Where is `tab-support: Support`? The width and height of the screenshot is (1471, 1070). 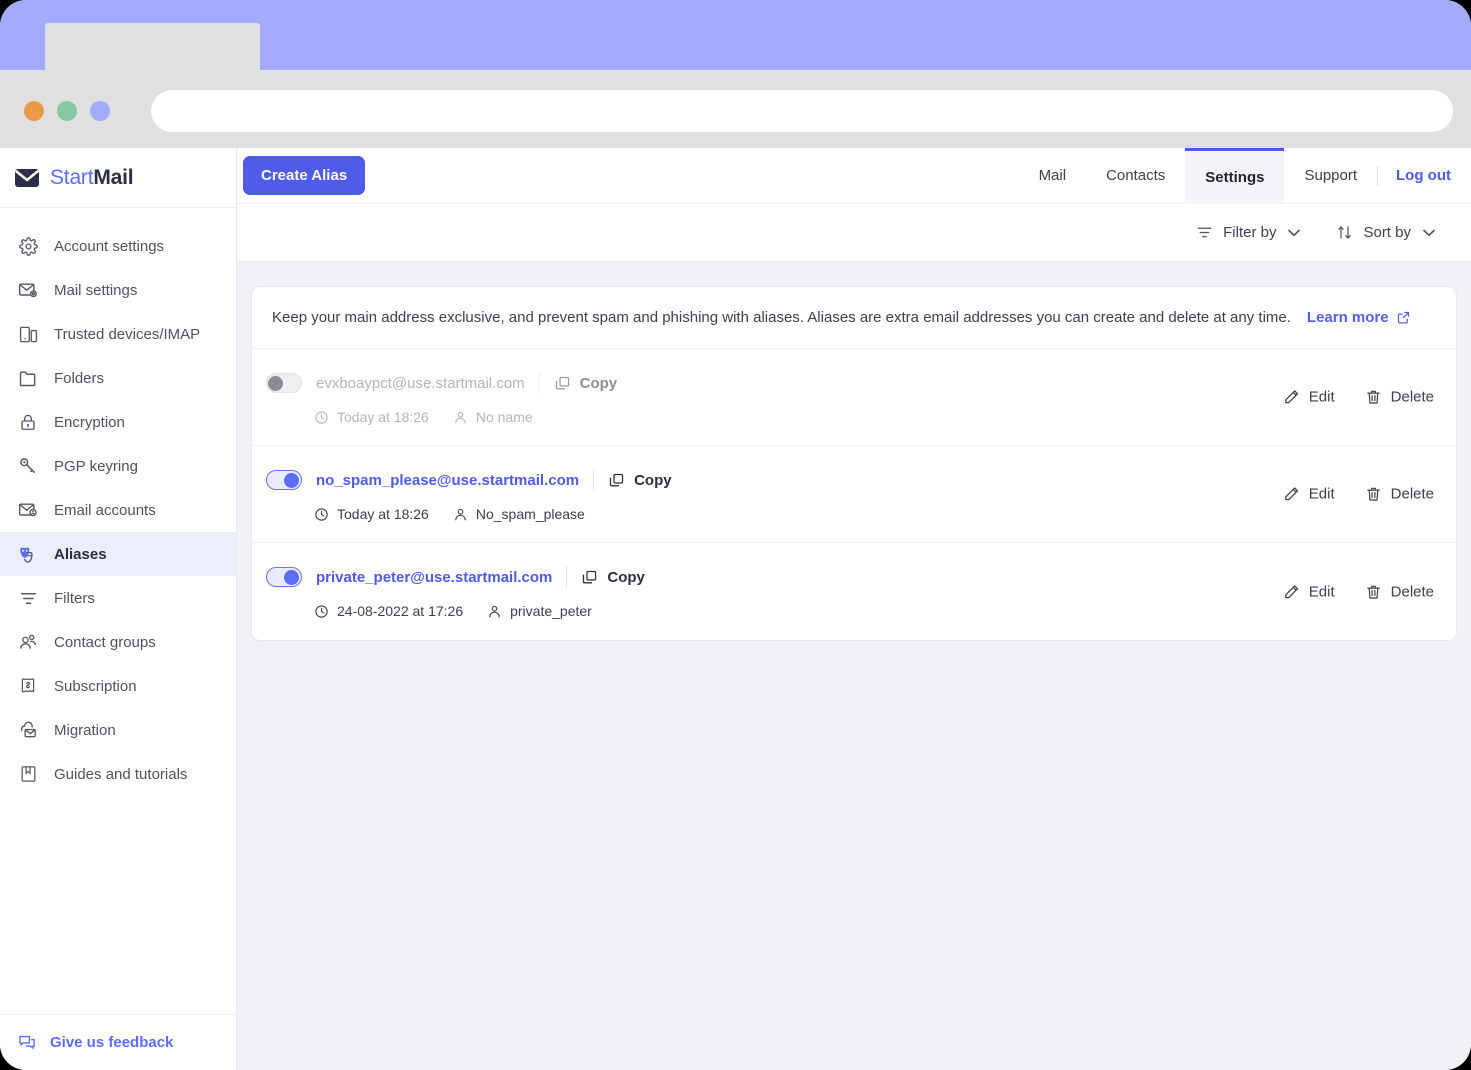
tab-support: Support is located at coordinates (1330, 176).